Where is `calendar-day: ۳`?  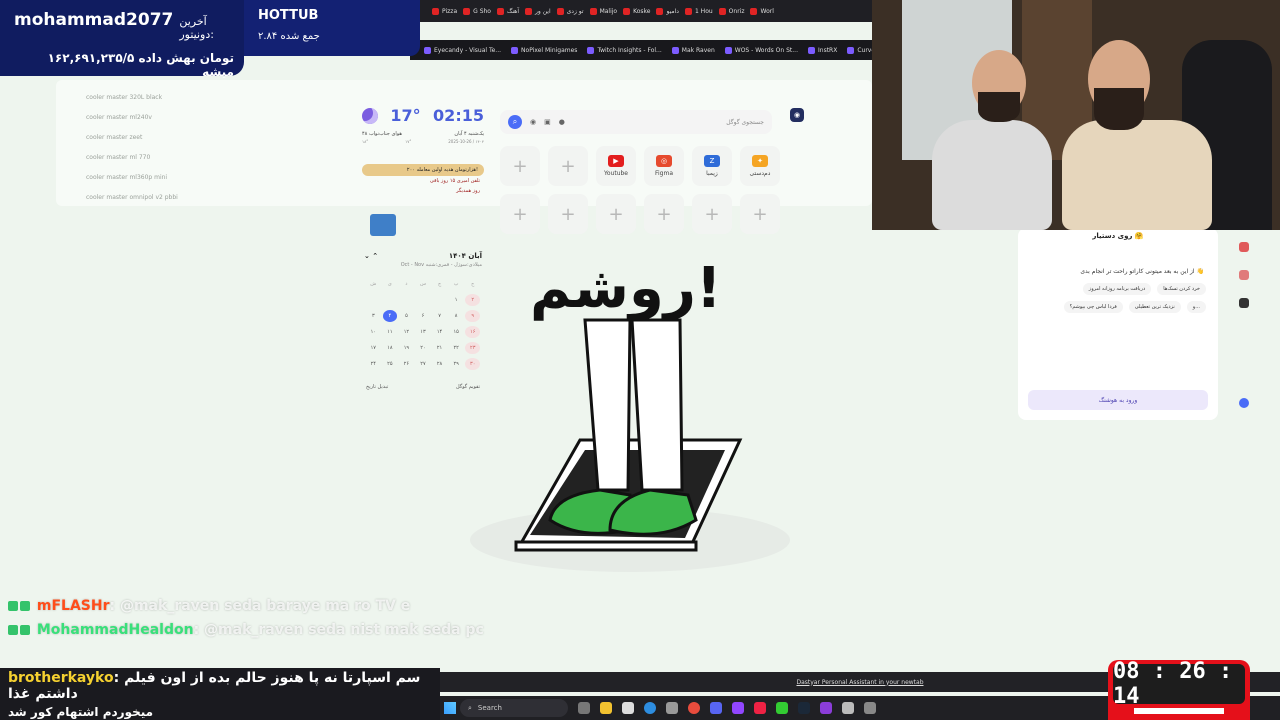
calendar-day: ۳ is located at coordinates (373, 316).